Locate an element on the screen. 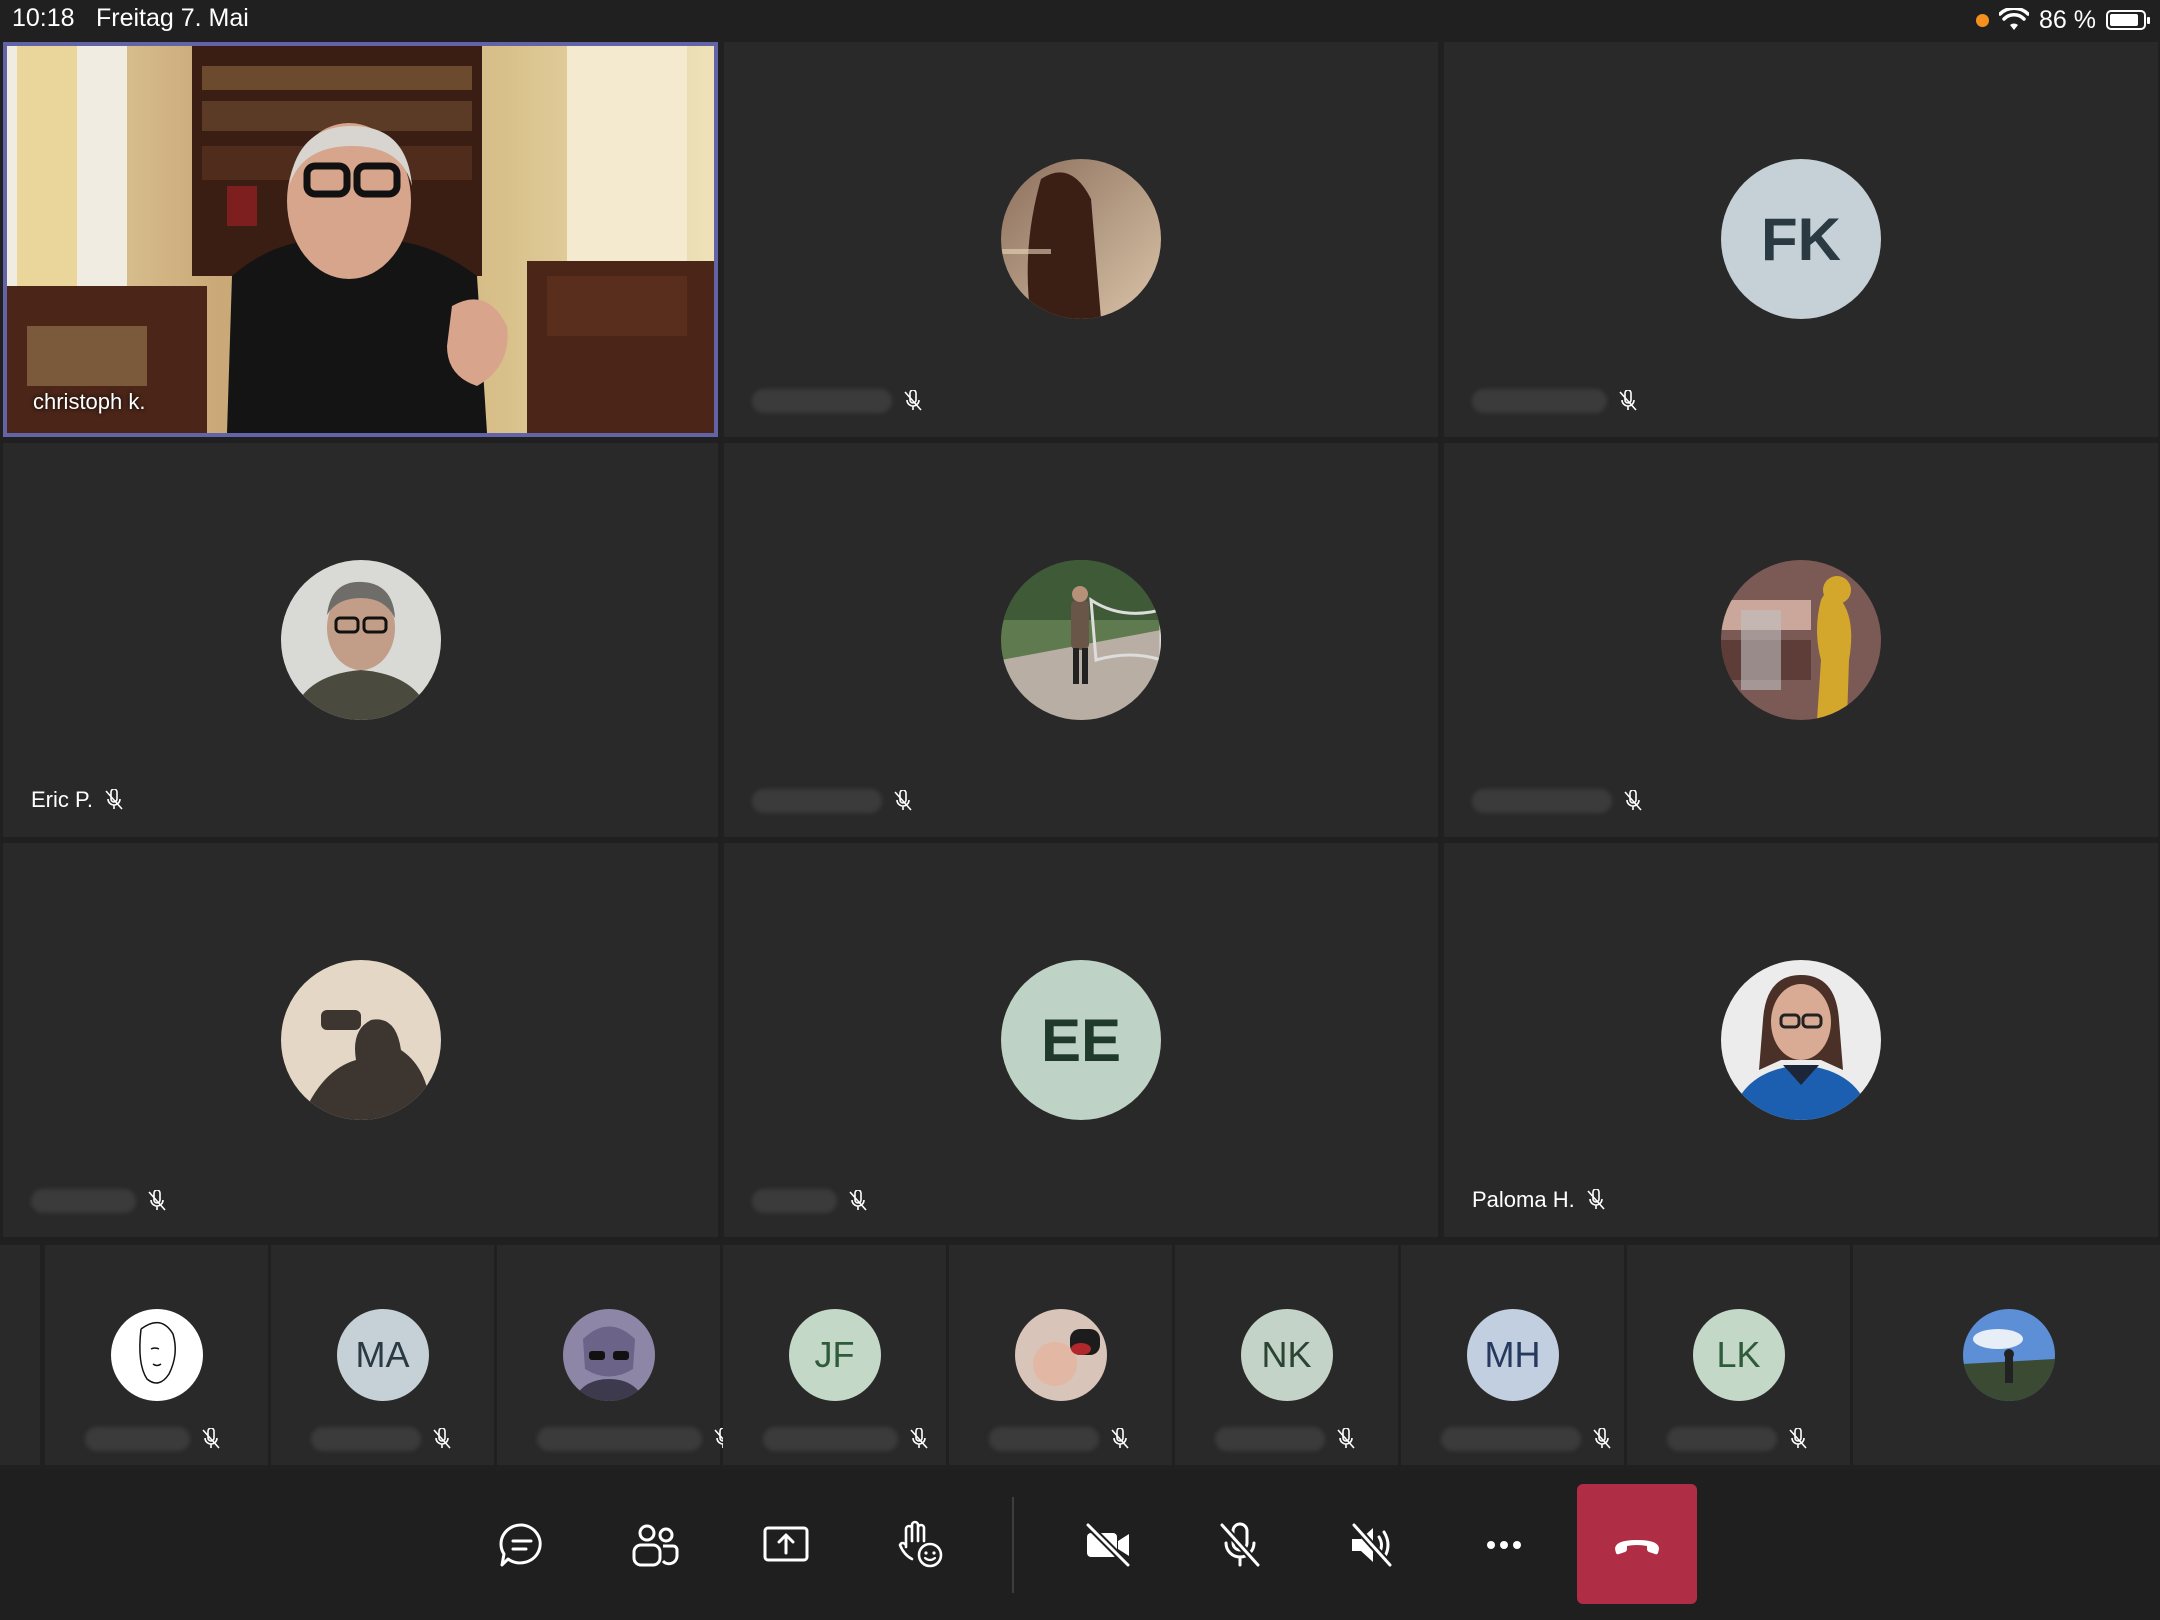 This screenshot has height=1620, width=2160. participant-avatar: LK is located at coordinates (1738, 1355).